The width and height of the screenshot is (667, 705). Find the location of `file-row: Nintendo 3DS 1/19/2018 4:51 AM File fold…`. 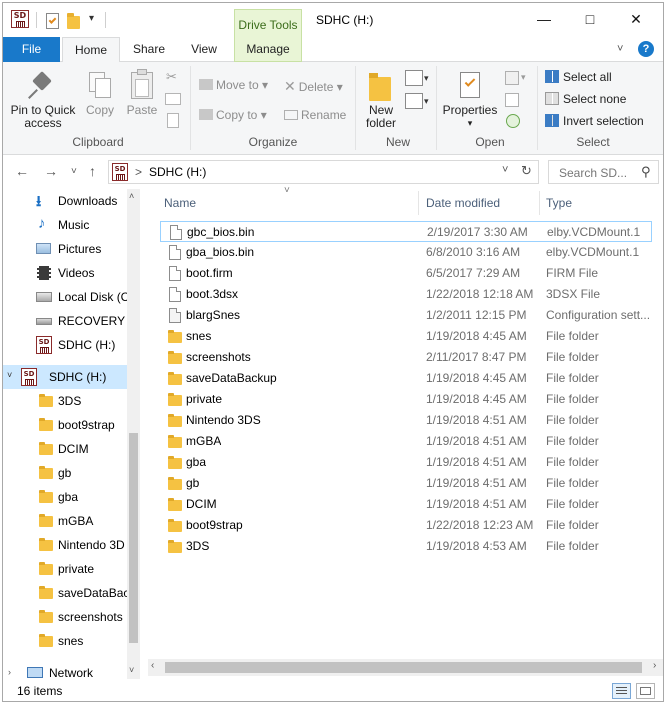

file-row: Nintendo 3DS 1/19/2018 4:51 AM File fold… is located at coordinates (406, 420).